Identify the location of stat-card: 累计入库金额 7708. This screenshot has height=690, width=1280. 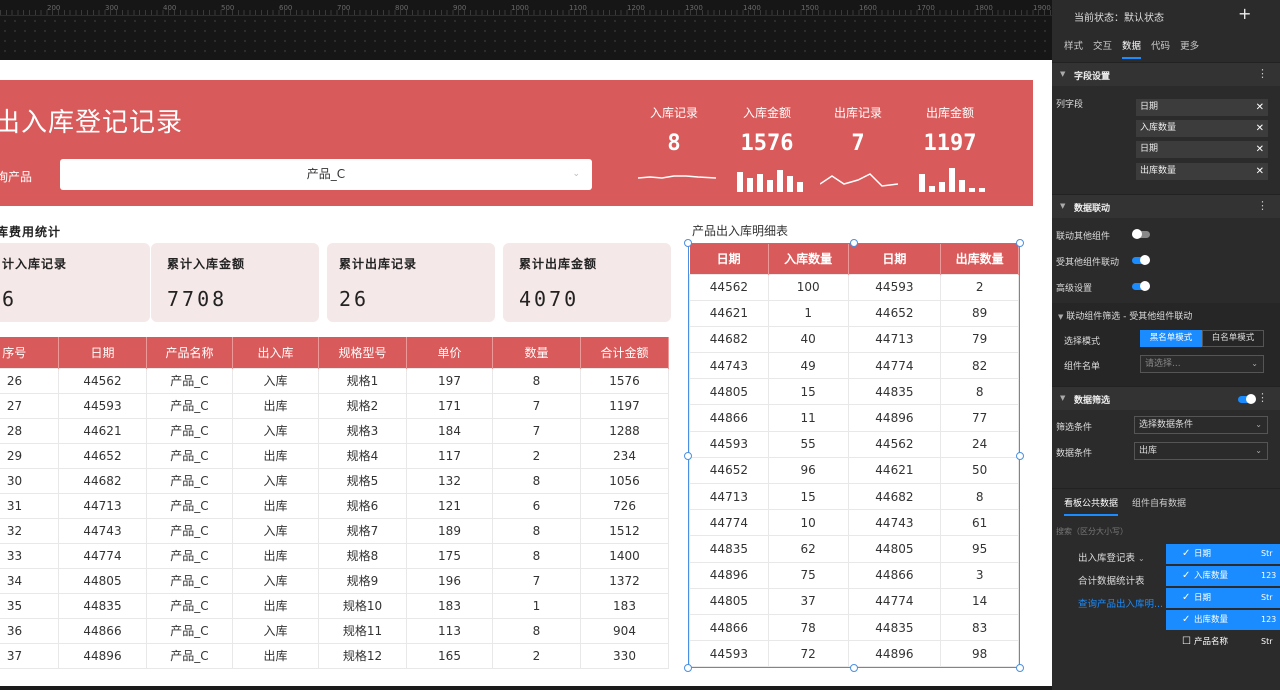
(235, 282).